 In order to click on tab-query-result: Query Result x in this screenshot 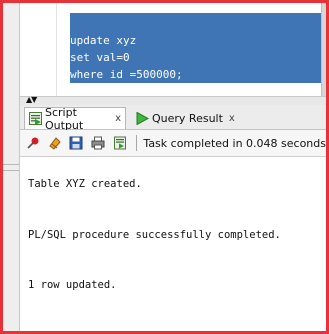, I will do `click(187, 118)`.